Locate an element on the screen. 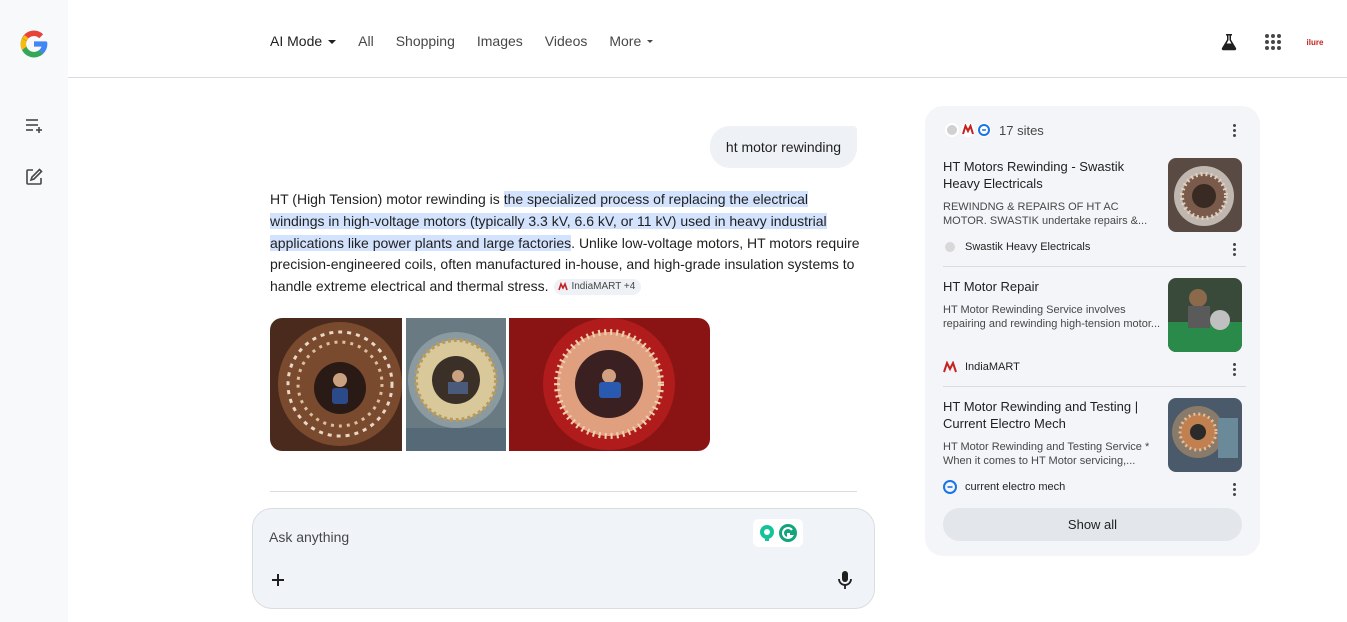 Image resolution: width=1347 pixels, height=622 pixels. new-chat-list-icon is located at coordinates (34, 125).